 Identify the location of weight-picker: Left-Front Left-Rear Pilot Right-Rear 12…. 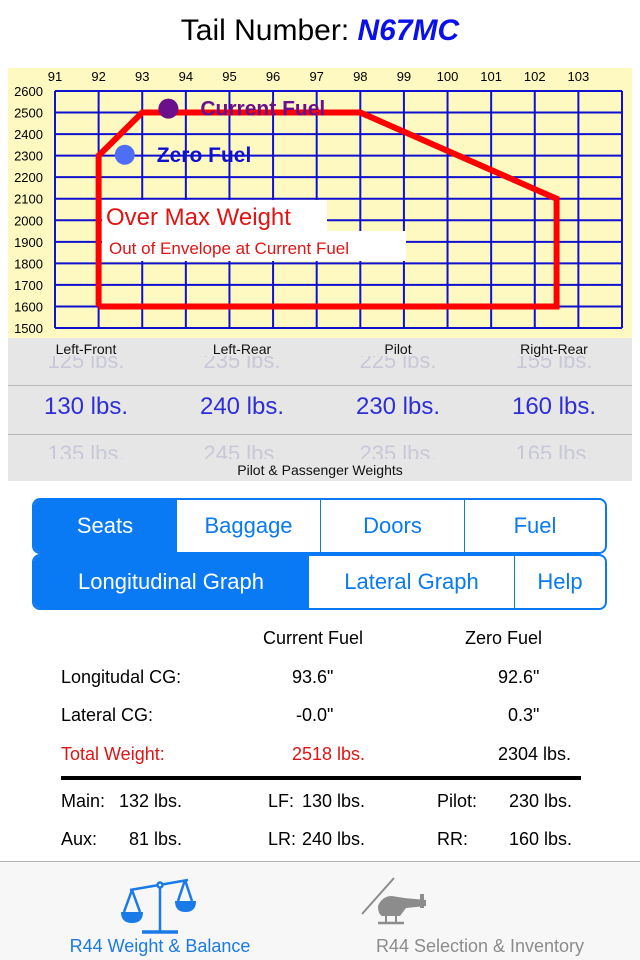
(320, 409).